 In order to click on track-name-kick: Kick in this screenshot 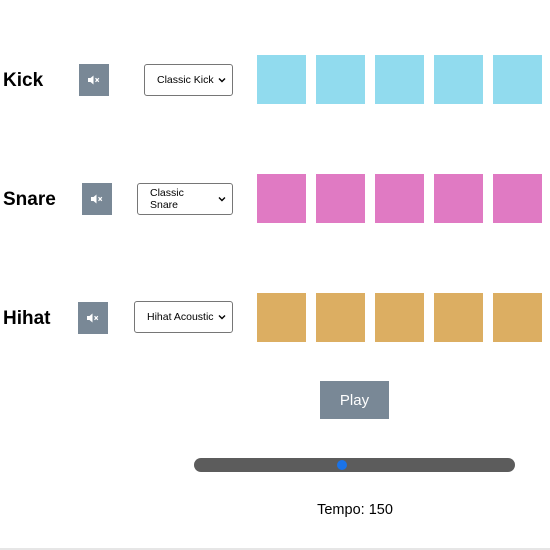, I will do `click(23, 80)`.